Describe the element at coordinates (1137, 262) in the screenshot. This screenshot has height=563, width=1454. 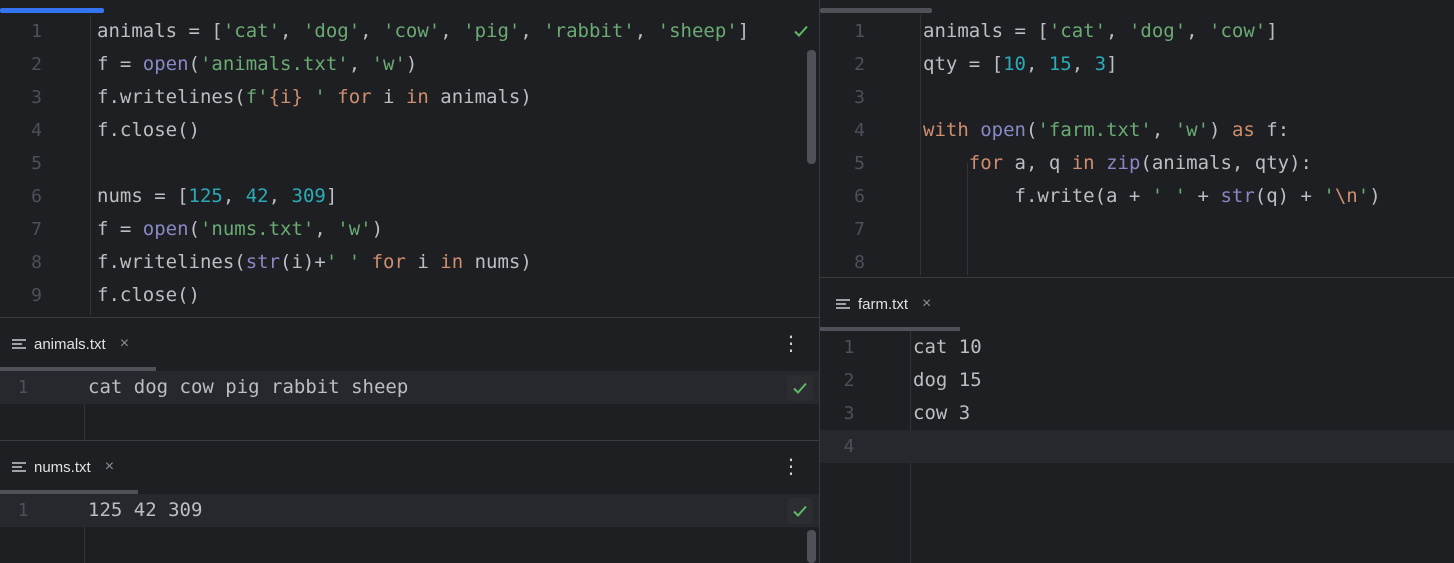
I see `code-line: 8` at that location.